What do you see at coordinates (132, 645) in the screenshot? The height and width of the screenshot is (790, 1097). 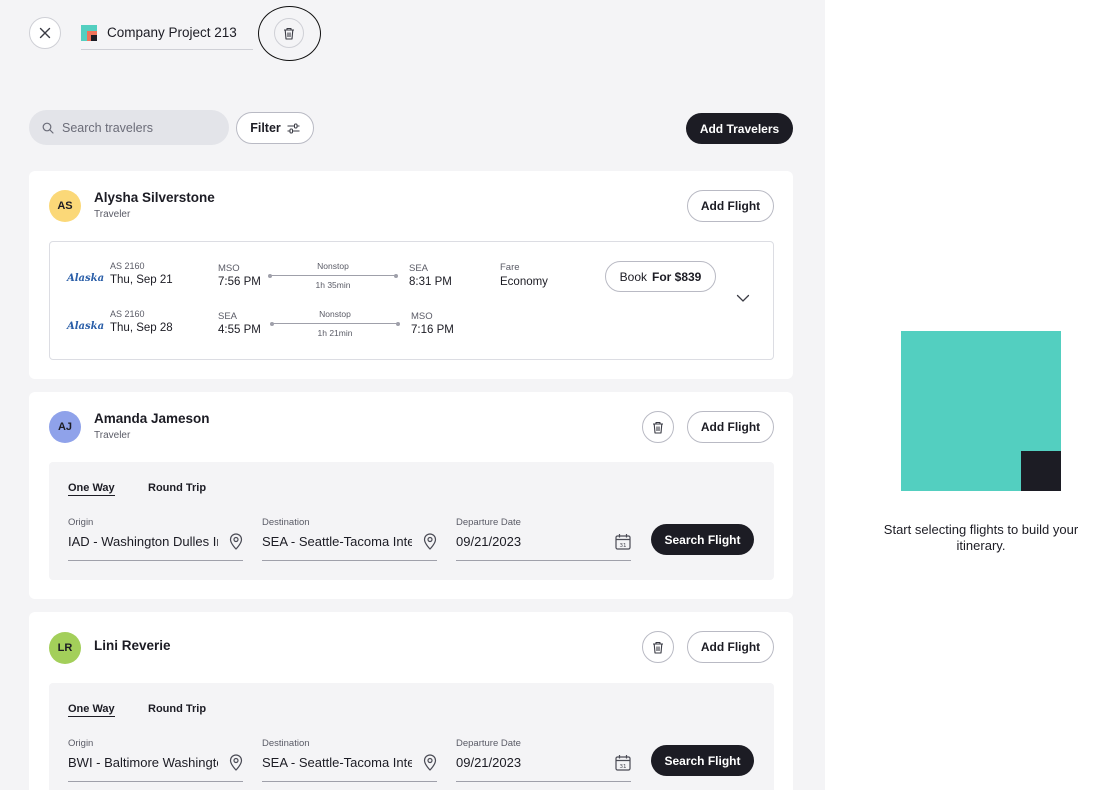 I see `traveler-name: Lini Reverie` at bounding box center [132, 645].